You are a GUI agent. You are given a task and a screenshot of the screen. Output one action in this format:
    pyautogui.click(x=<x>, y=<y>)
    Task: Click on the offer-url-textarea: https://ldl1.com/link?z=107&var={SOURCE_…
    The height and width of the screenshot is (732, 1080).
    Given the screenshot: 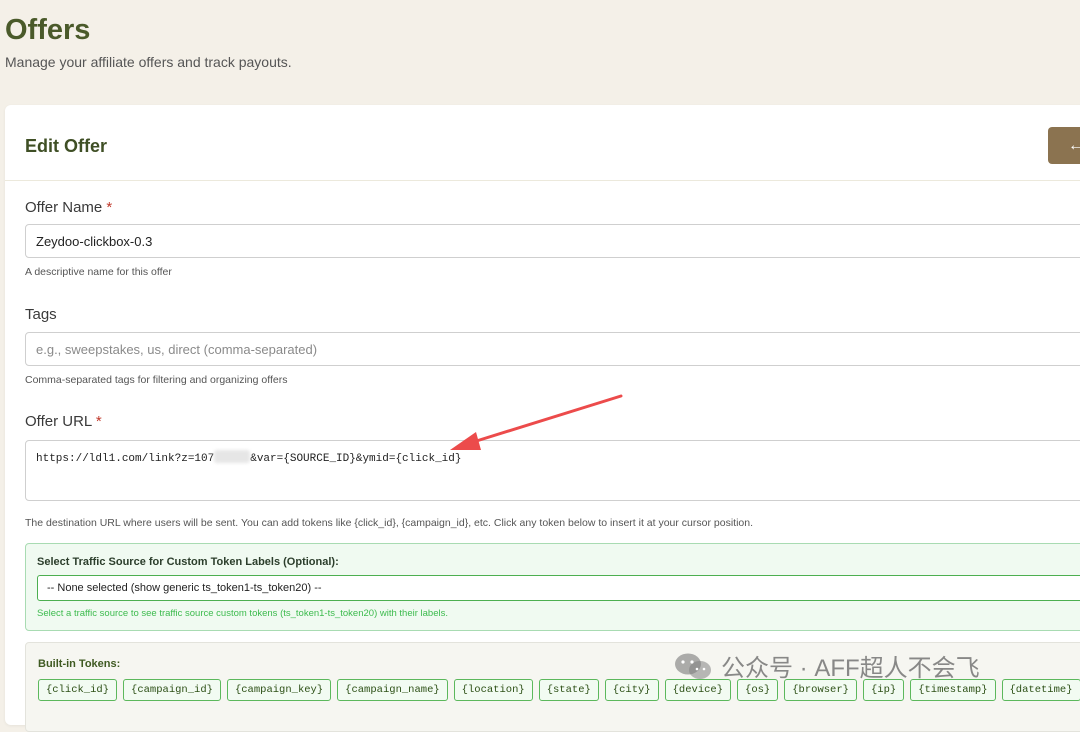 What is the action you would take?
    pyautogui.click(x=552, y=470)
    